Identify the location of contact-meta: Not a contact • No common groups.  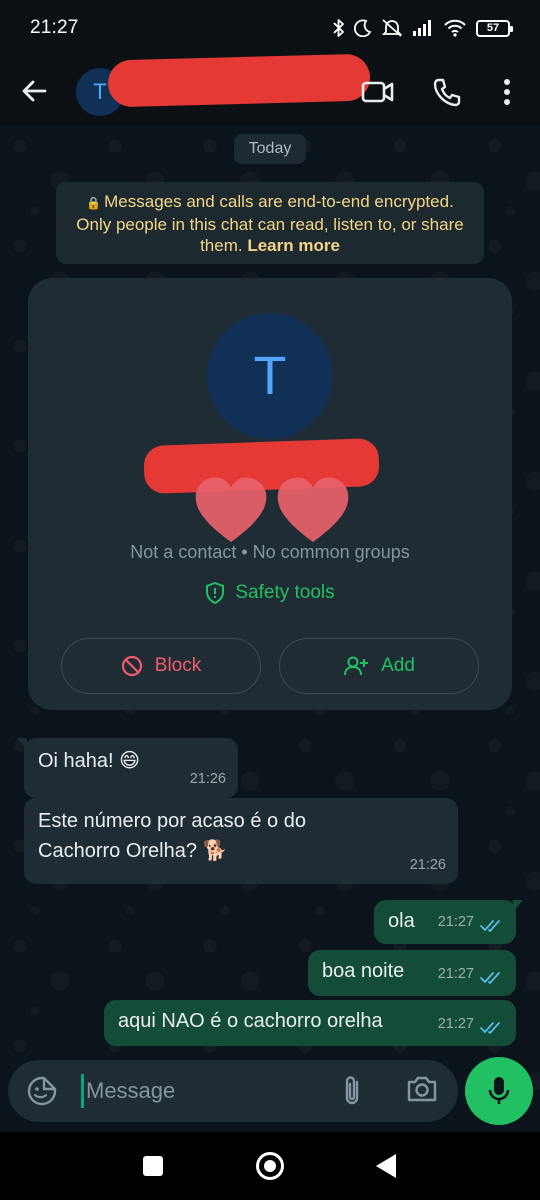
(270, 552).